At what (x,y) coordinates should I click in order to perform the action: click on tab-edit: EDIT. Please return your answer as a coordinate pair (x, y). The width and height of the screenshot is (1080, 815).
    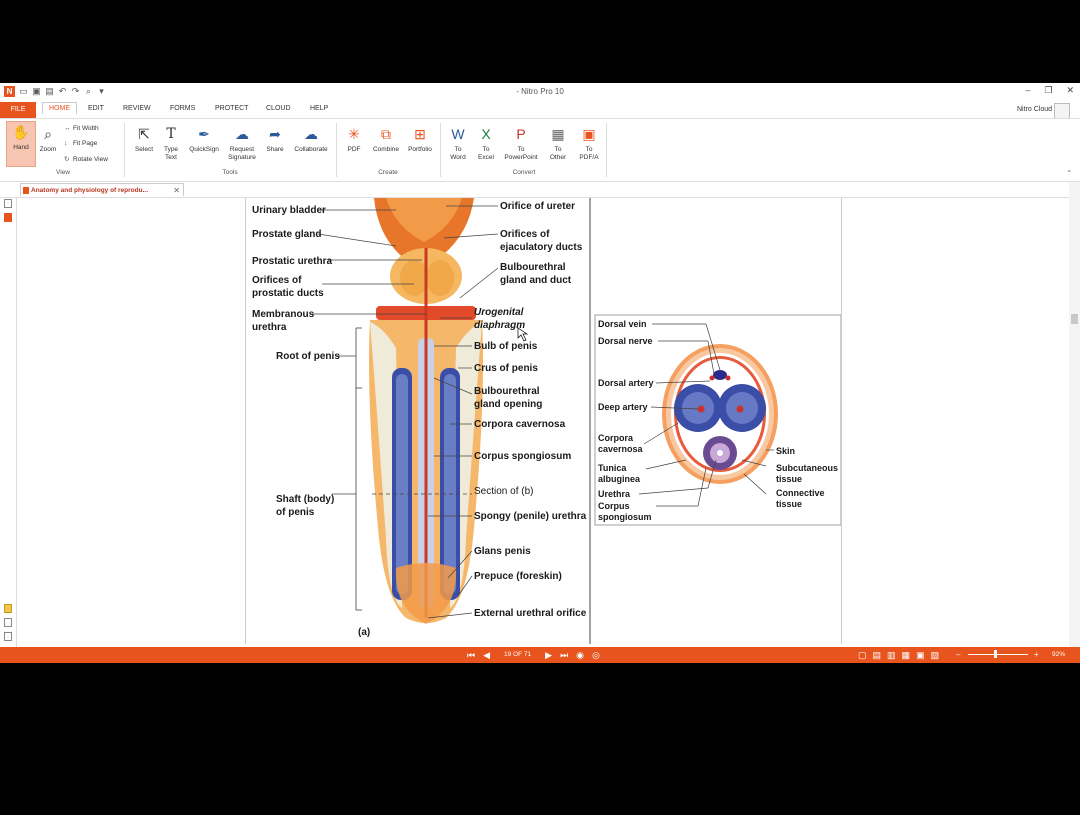
    Looking at the image, I should click on (96, 108).